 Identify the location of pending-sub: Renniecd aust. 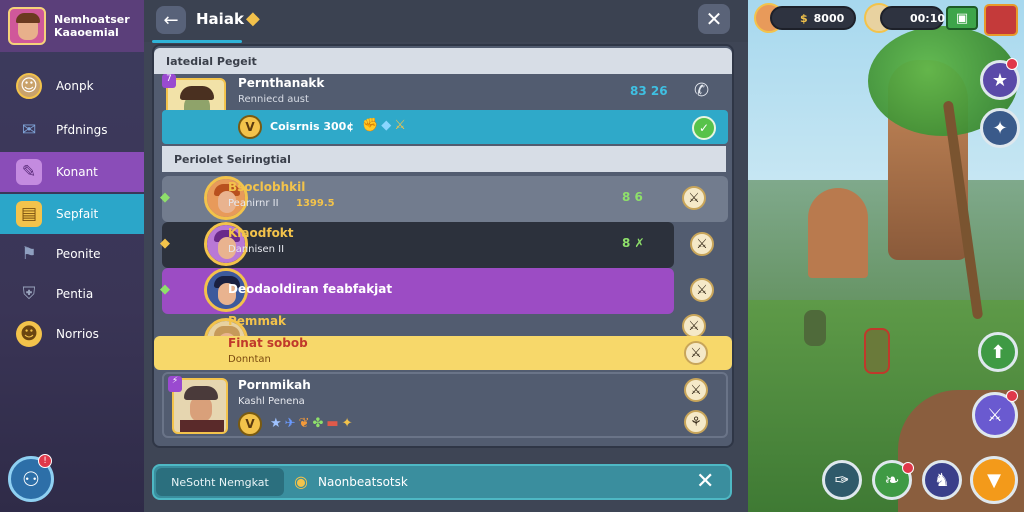
(273, 99).